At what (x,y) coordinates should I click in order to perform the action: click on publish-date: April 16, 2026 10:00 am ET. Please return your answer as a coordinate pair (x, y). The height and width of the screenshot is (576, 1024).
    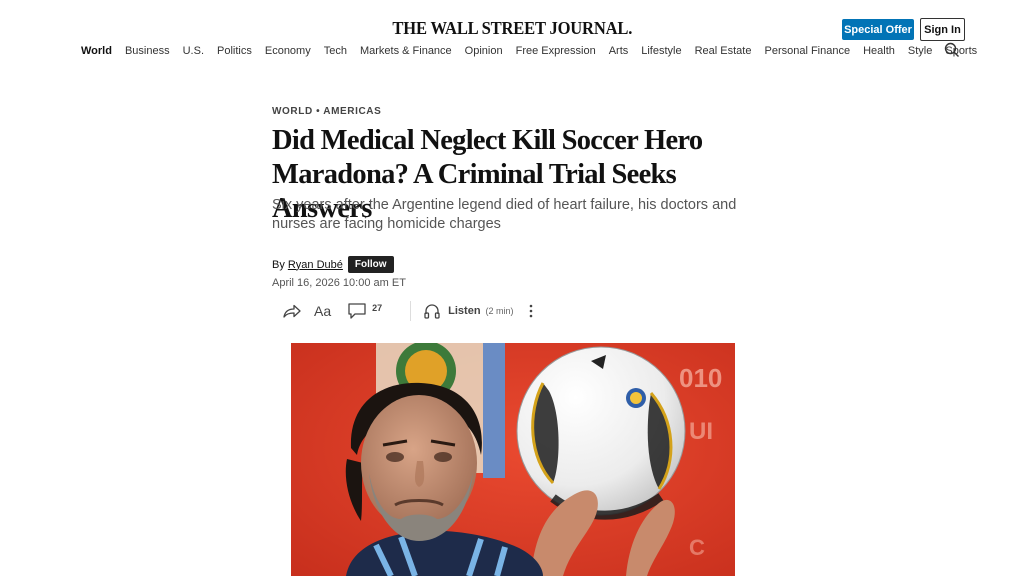
    Looking at the image, I should click on (339, 283).